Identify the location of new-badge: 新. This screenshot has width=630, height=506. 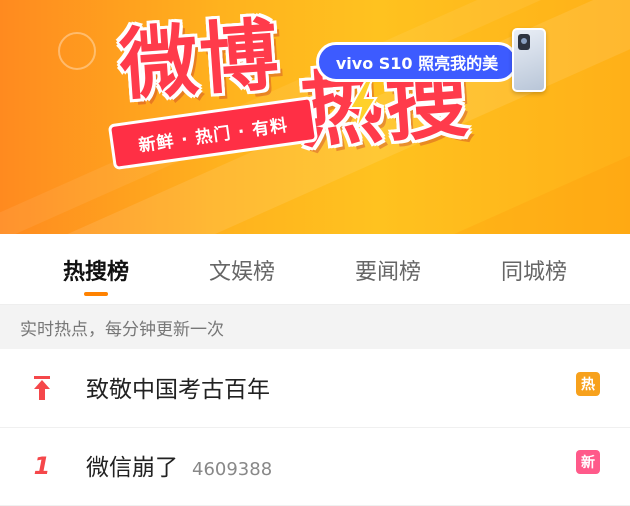
(588, 462).